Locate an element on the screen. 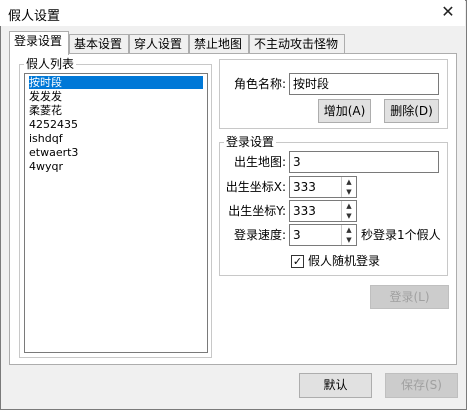 The image size is (467, 410). spawn-y-stepper: 333 ▲ ▼ is located at coordinates (323, 211).